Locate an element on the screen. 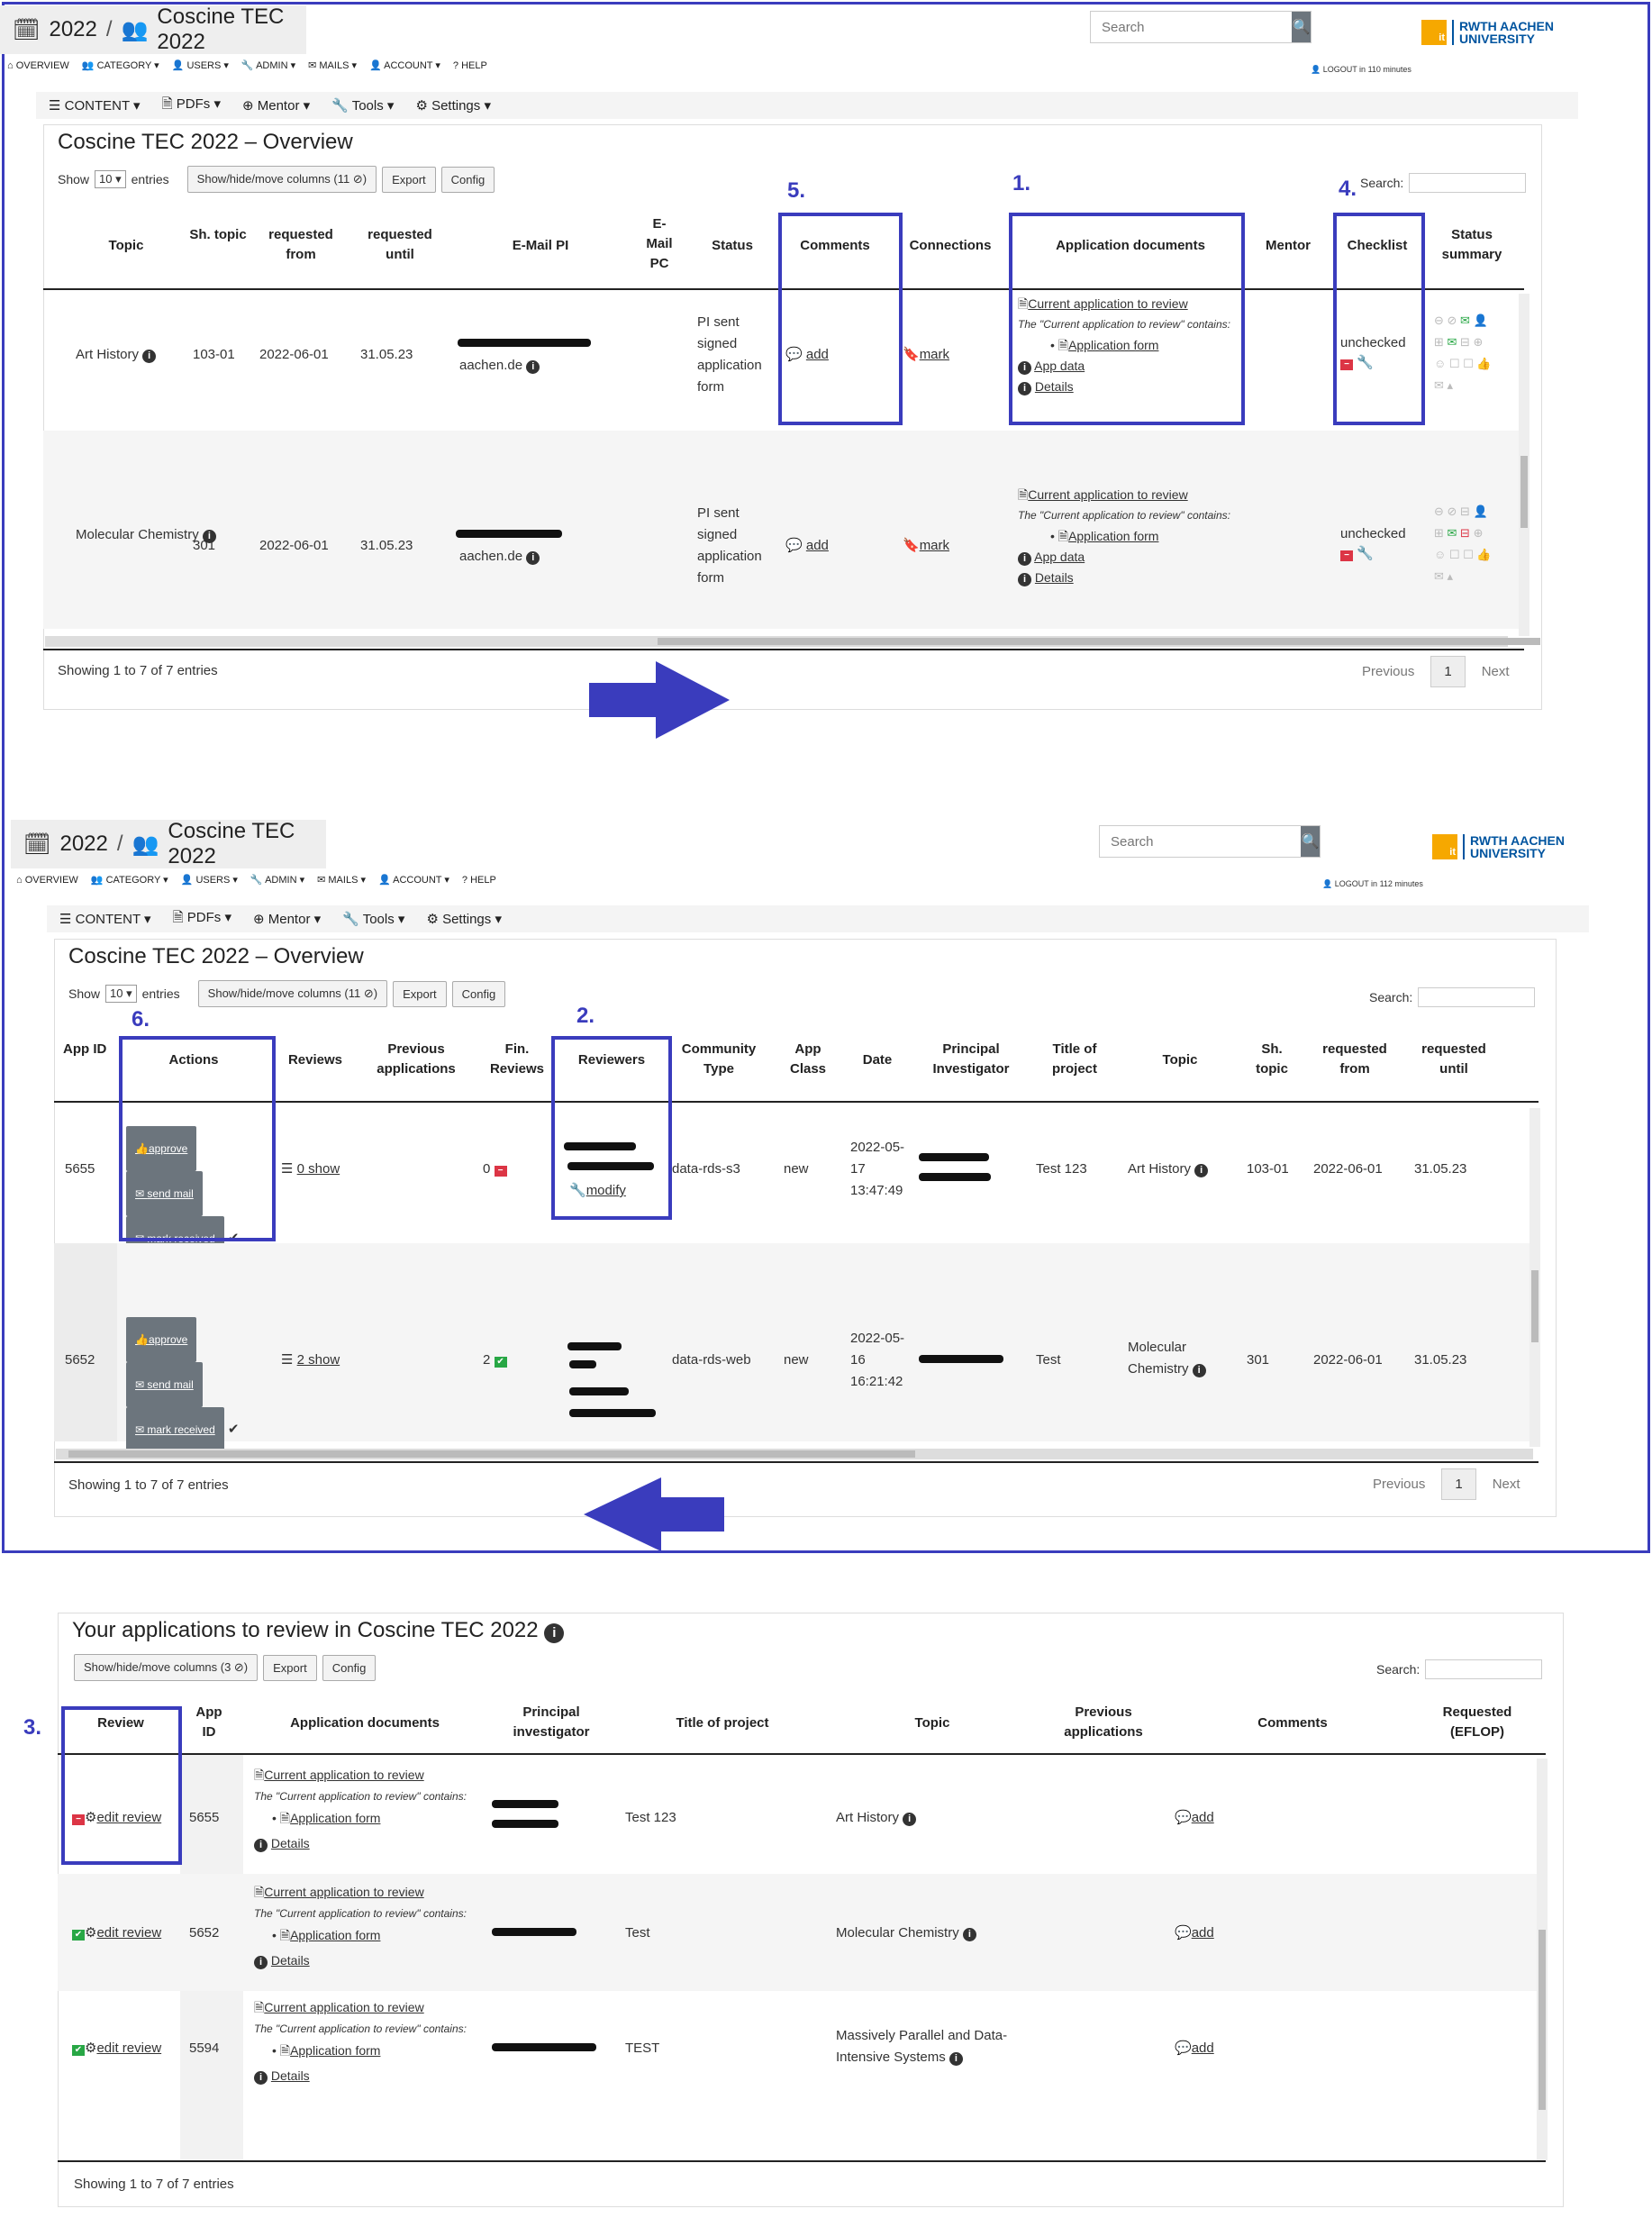  row1-connection: 🔖mark is located at coordinates (926, 355).